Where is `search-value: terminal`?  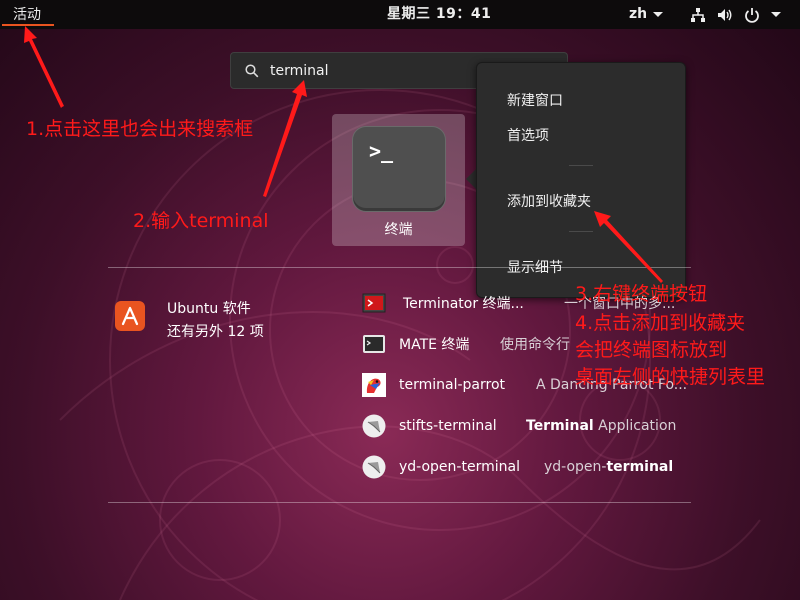
search-value: terminal is located at coordinates (299, 70).